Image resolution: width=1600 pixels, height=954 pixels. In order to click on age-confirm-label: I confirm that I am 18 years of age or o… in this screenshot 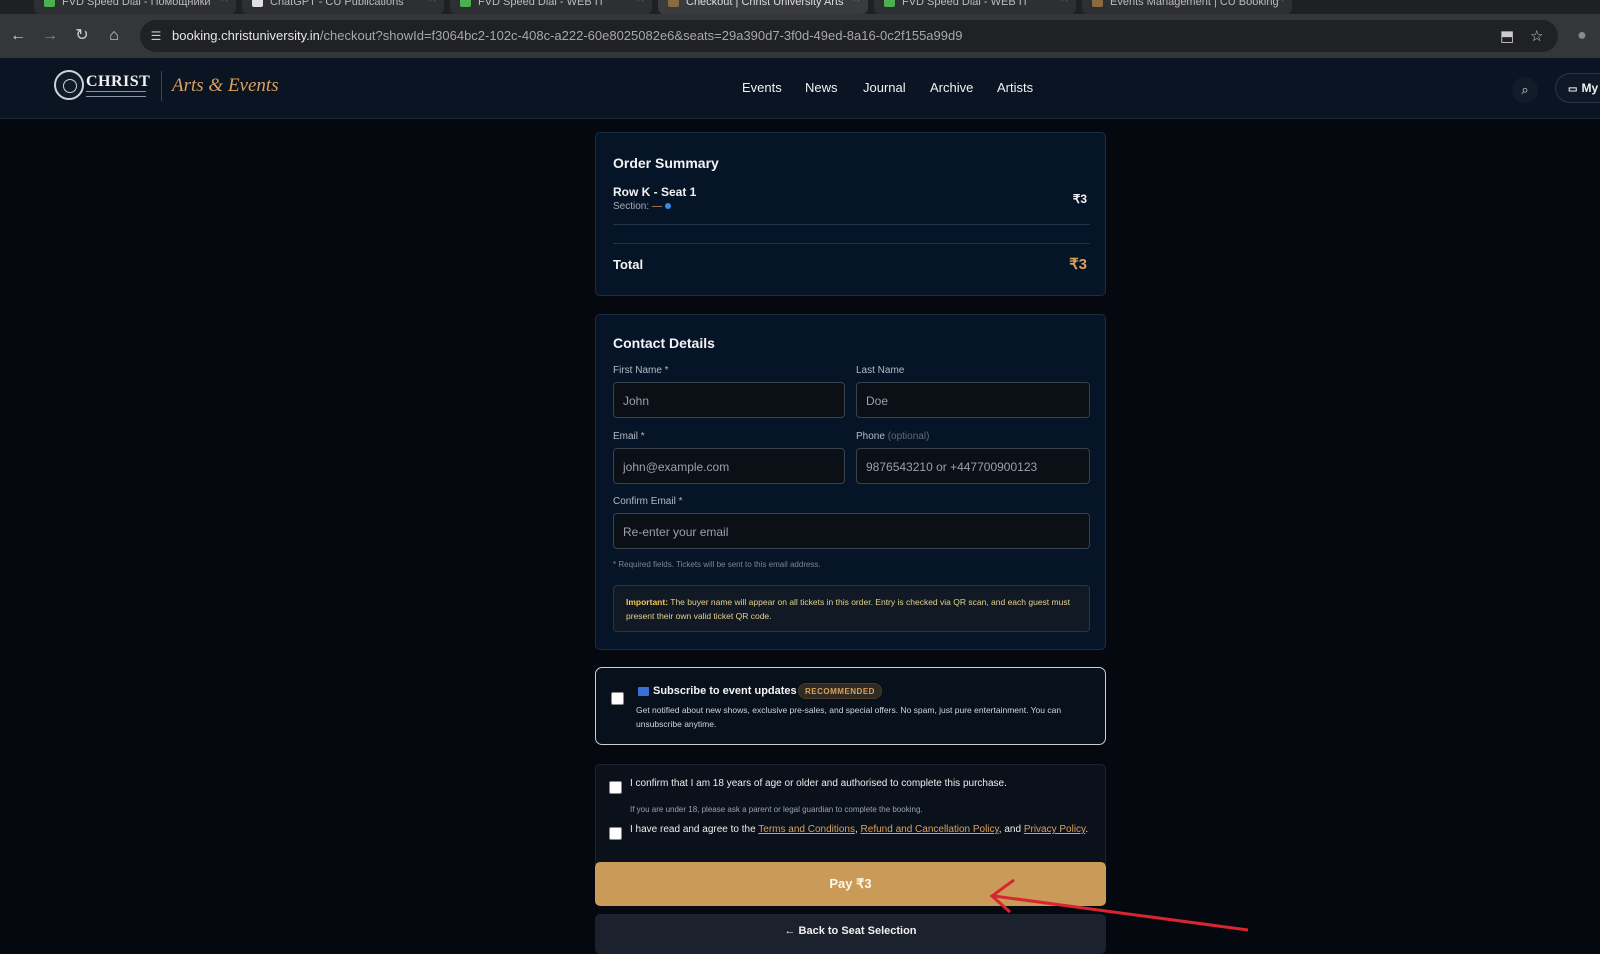, I will do `click(818, 783)`.